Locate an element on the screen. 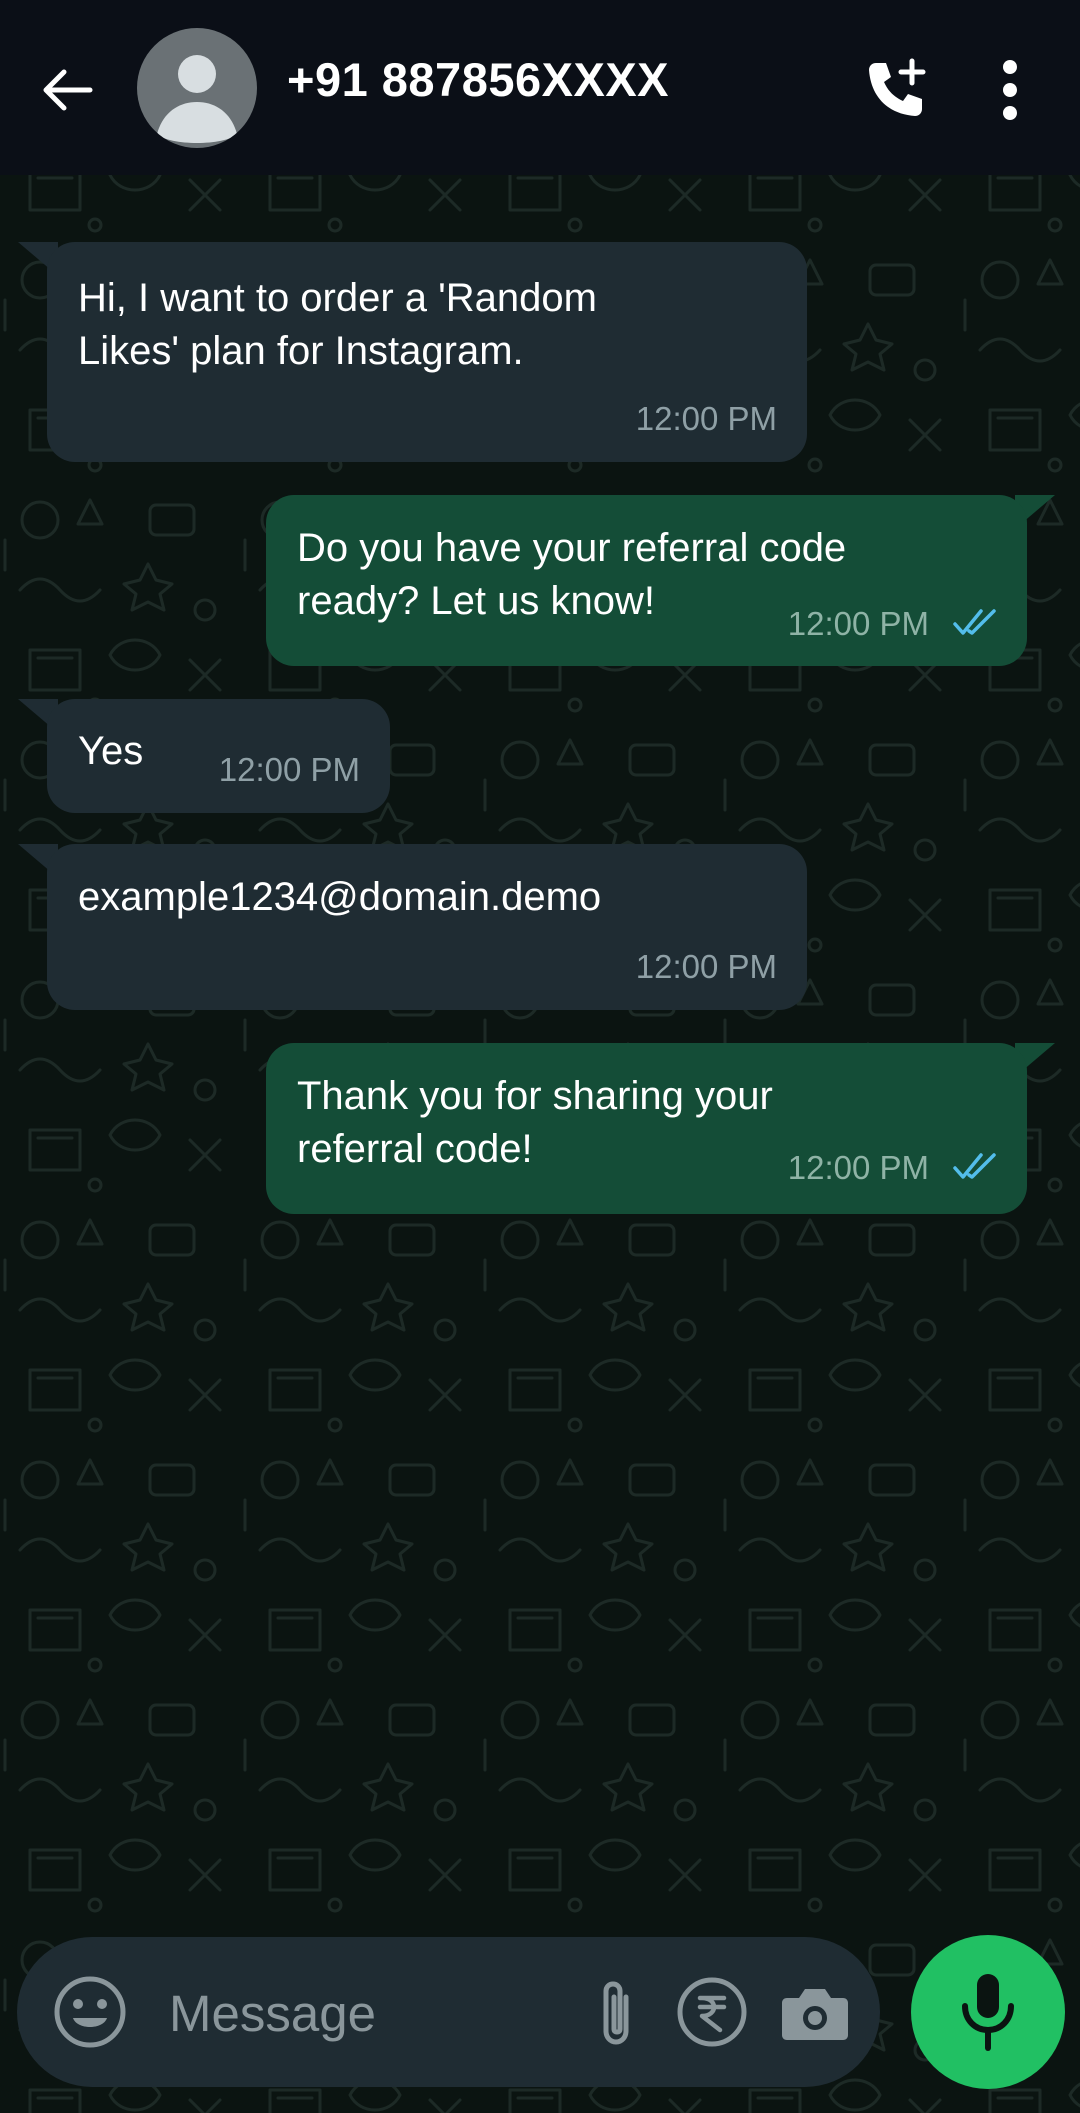 This screenshot has height=2113, width=1080. rupee-icon is located at coordinates (712, 2012).